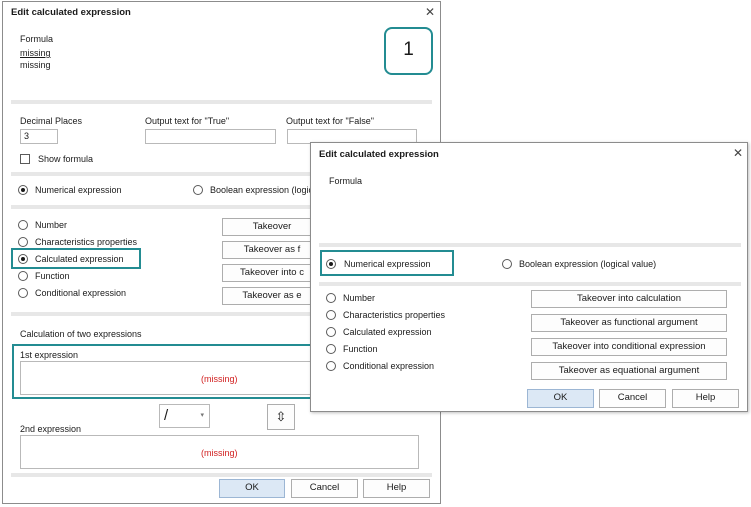  What do you see at coordinates (588, 264) in the screenshot?
I see `boolean-expression-label: Boolean expression (logical value)` at bounding box center [588, 264].